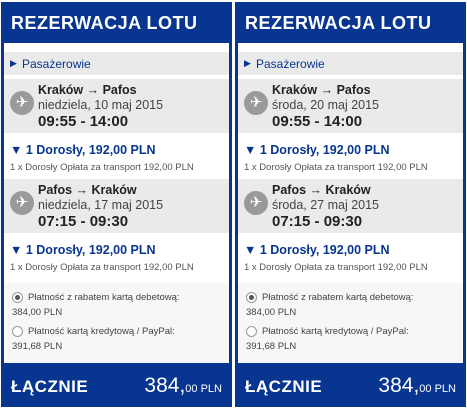  I want to click on flight-date: niedziela, 17 maj 2015, so click(101, 205).